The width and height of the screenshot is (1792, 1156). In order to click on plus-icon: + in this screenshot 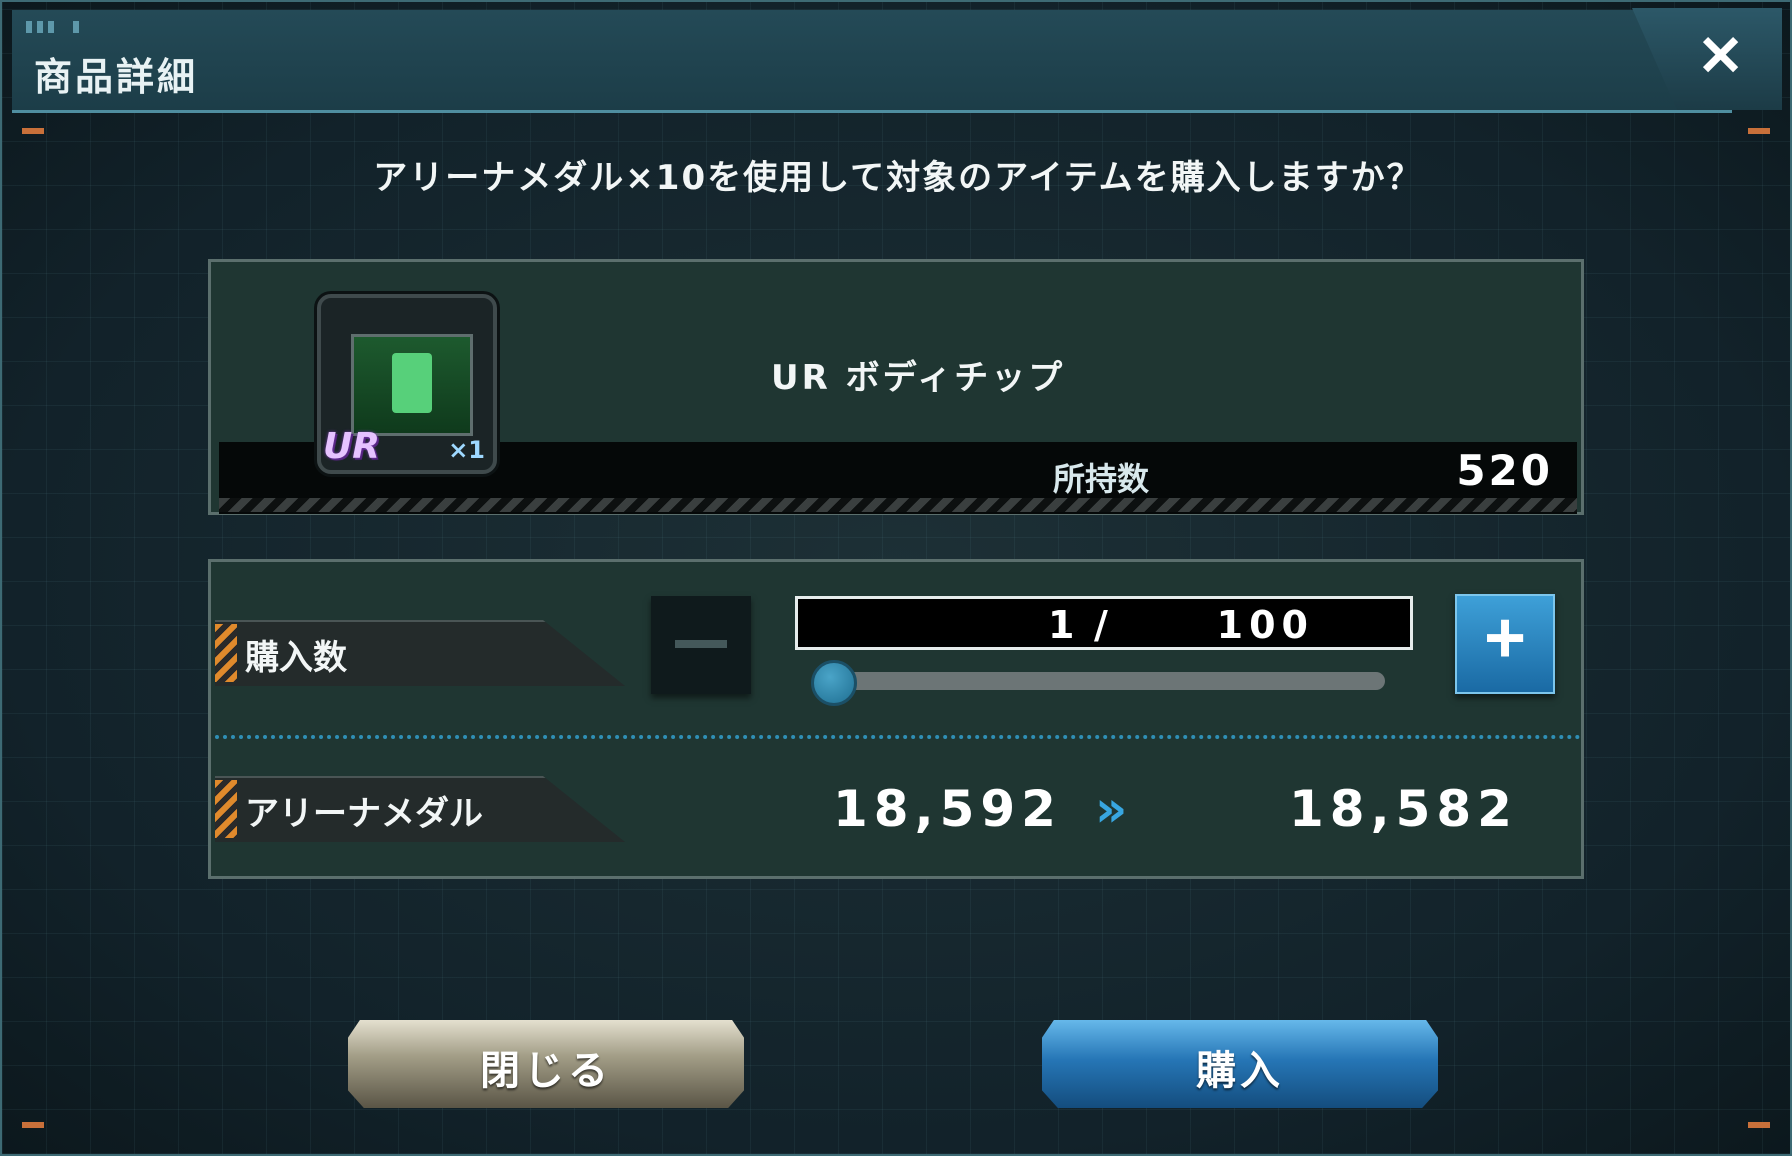, I will do `click(1505, 638)`.